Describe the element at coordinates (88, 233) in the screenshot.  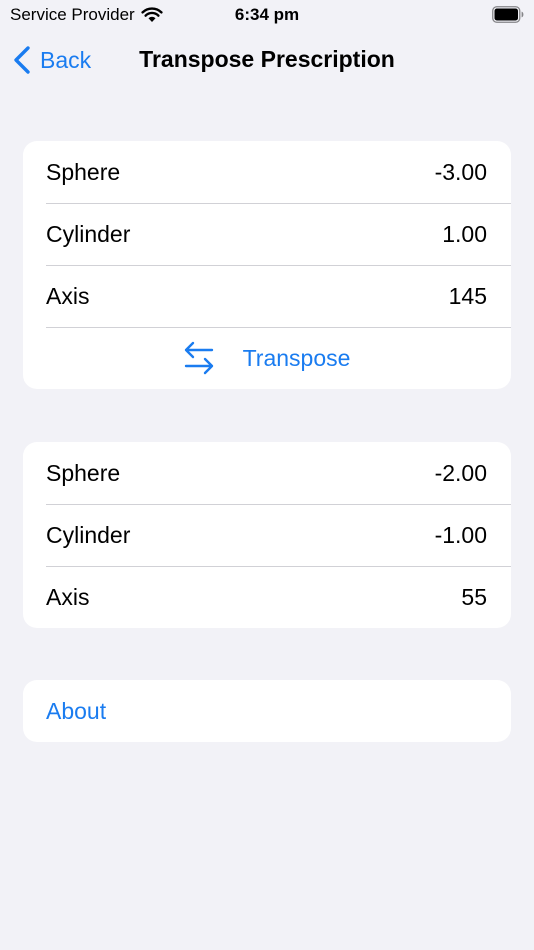
I see `input-cylinder-label: Cylinder` at that location.